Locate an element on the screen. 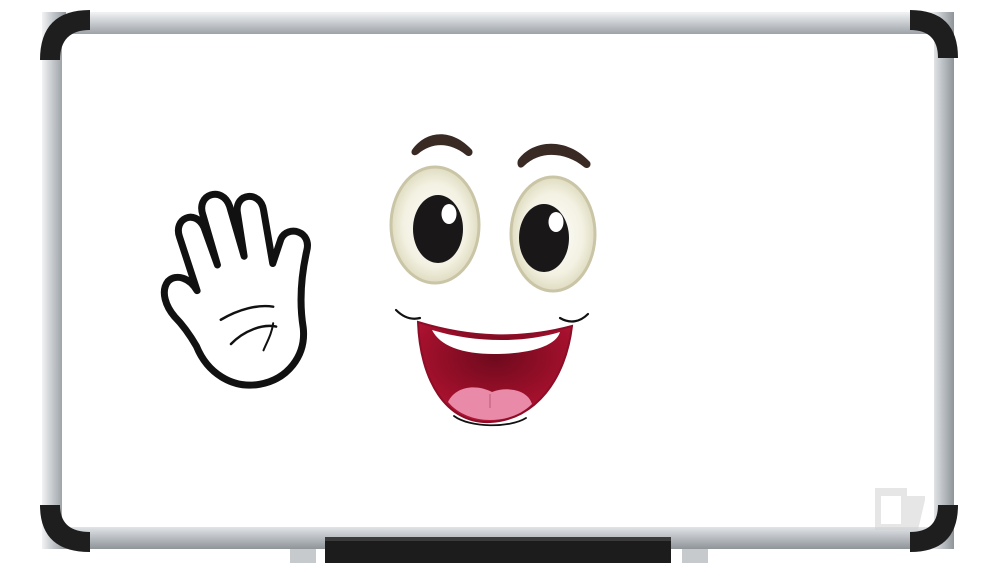 The height and width of the screenshot is (563, 1000). left-eye is located at coordinates (435, 225).